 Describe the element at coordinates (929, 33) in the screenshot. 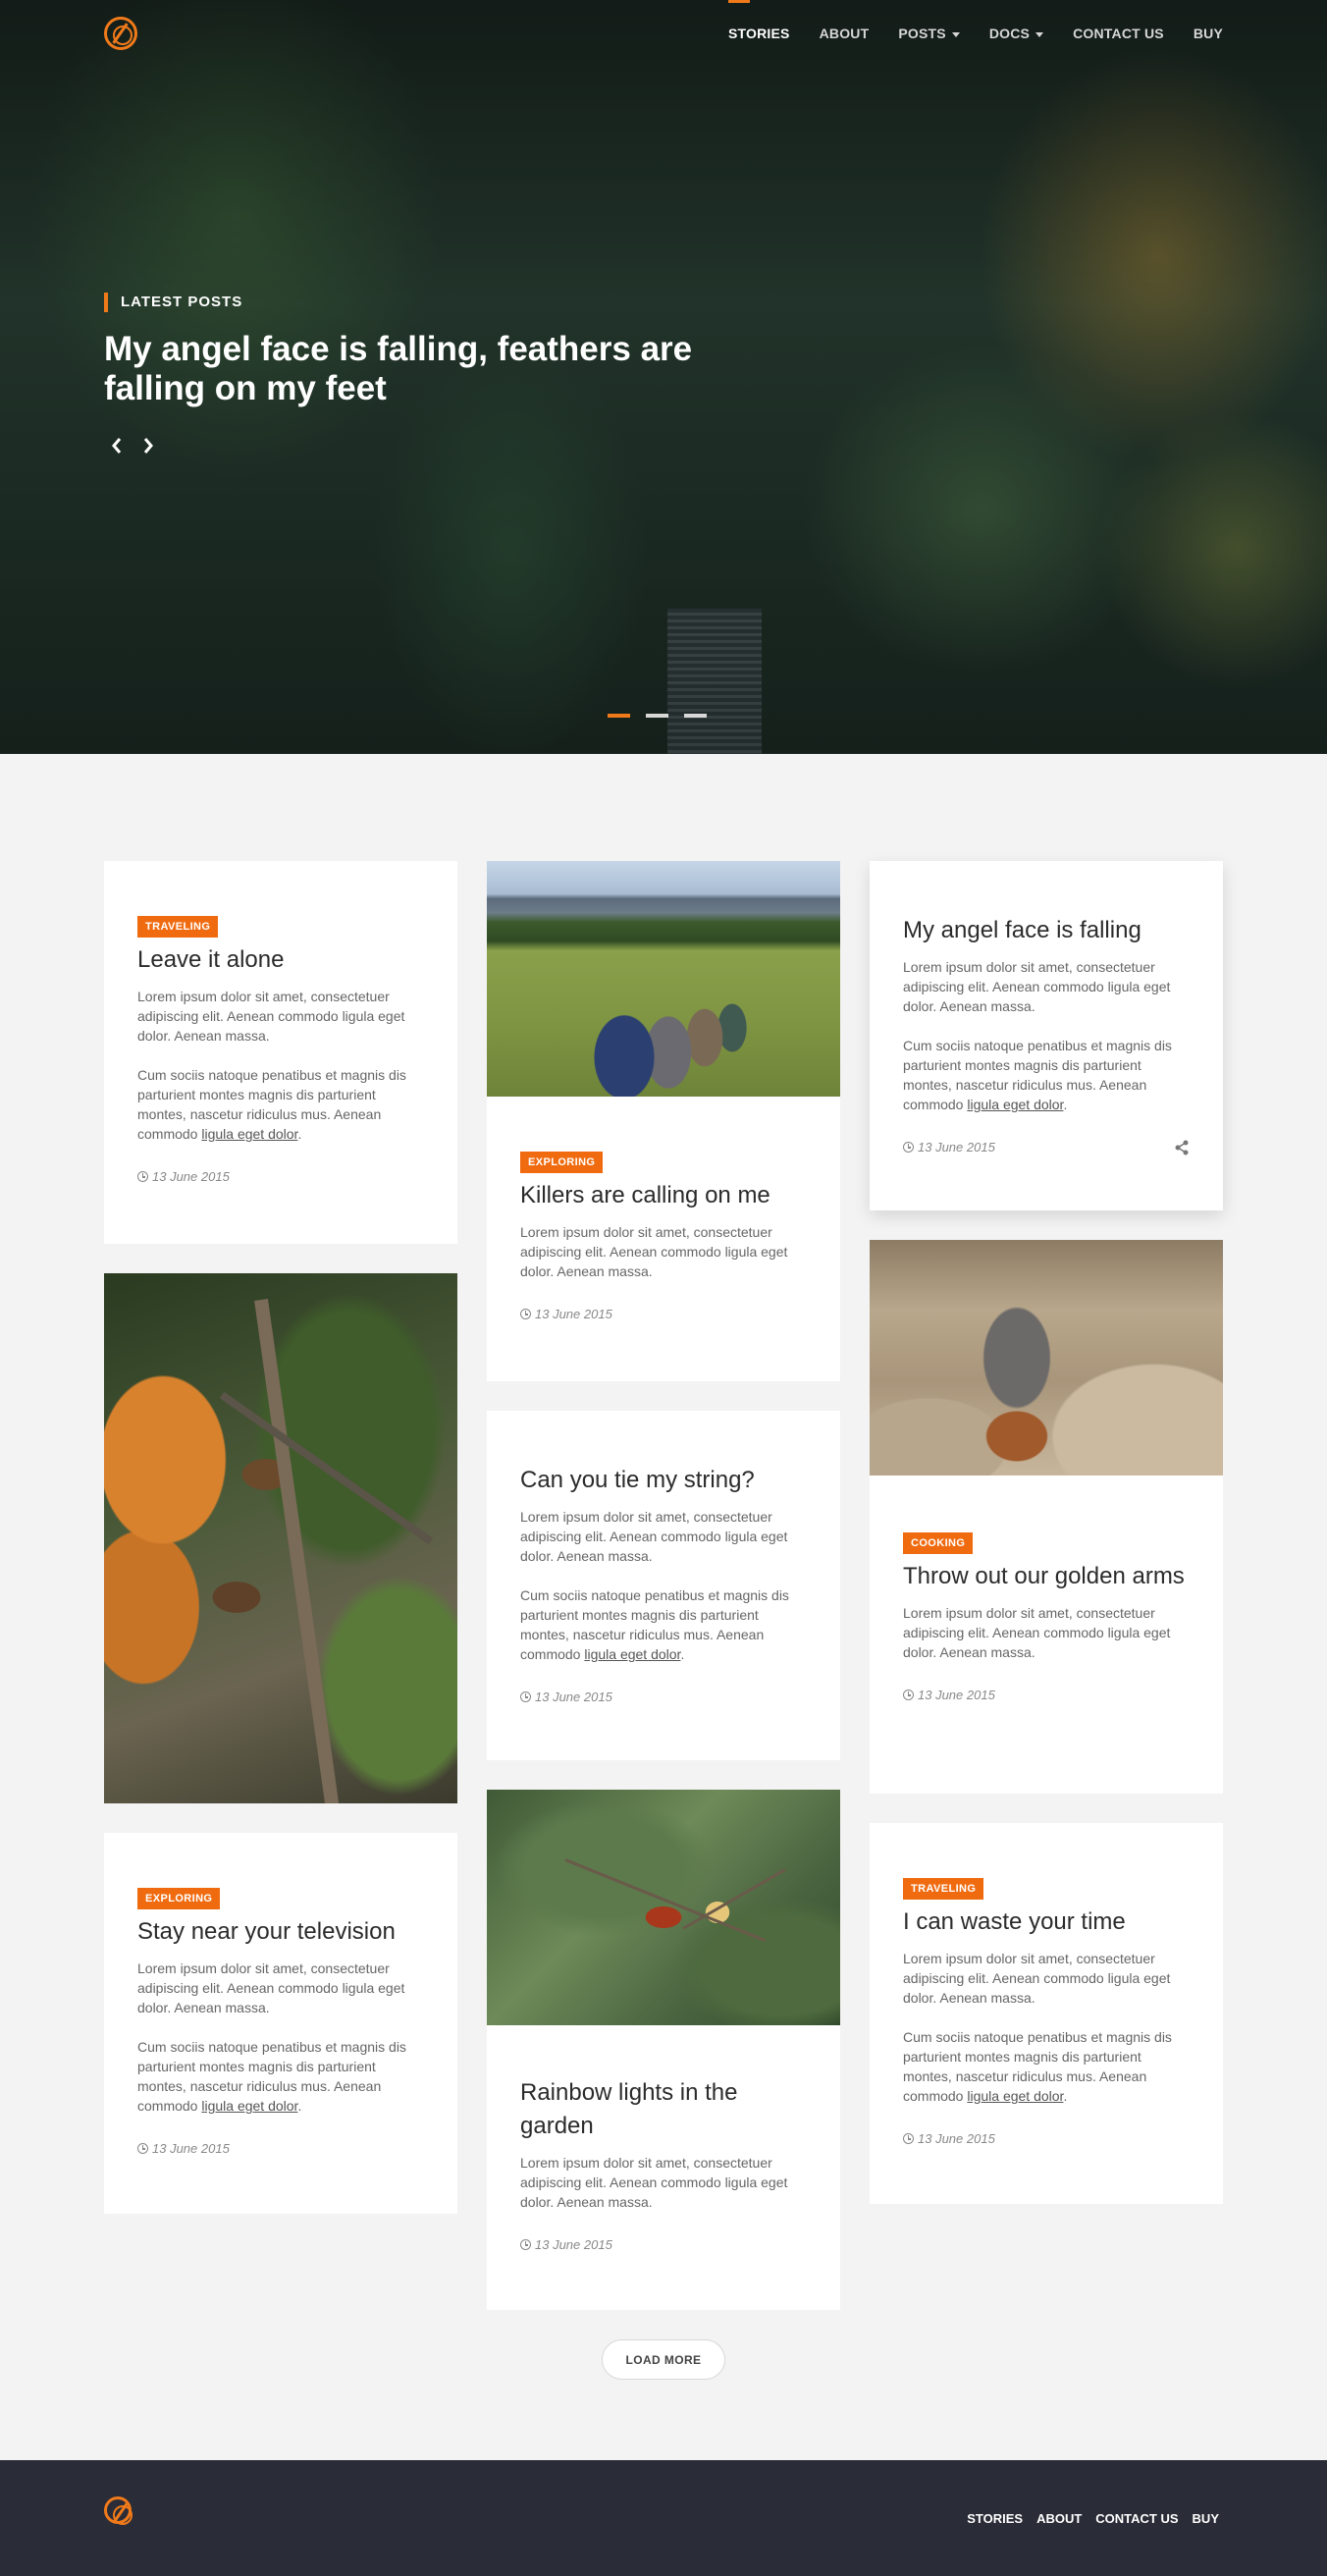

I see `nav-posts: POSTS` at that location.